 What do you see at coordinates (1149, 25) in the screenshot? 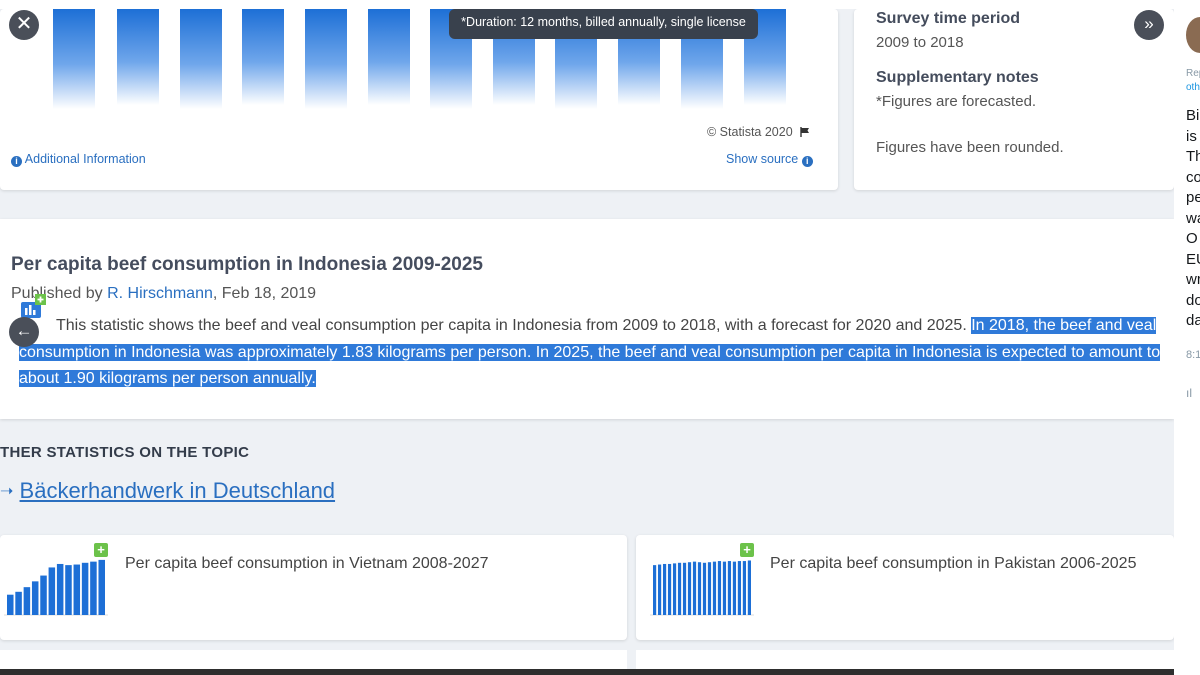
I see `double-chevron-right-icon: »` at bounding box center [1149, 25].